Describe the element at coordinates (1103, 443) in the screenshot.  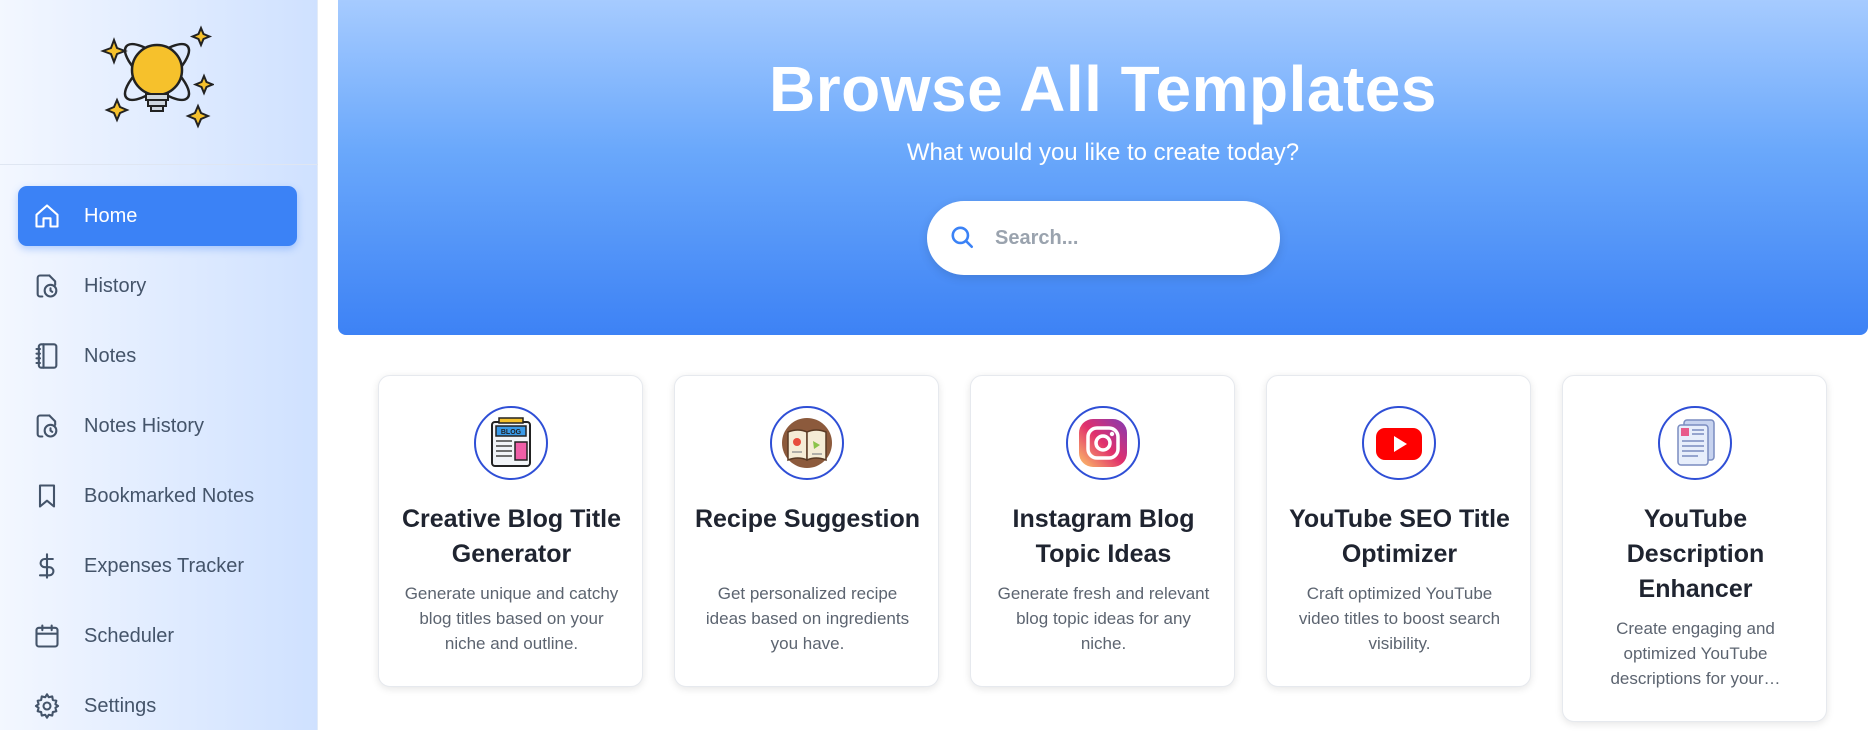
I see `instagram-icon` at that location.